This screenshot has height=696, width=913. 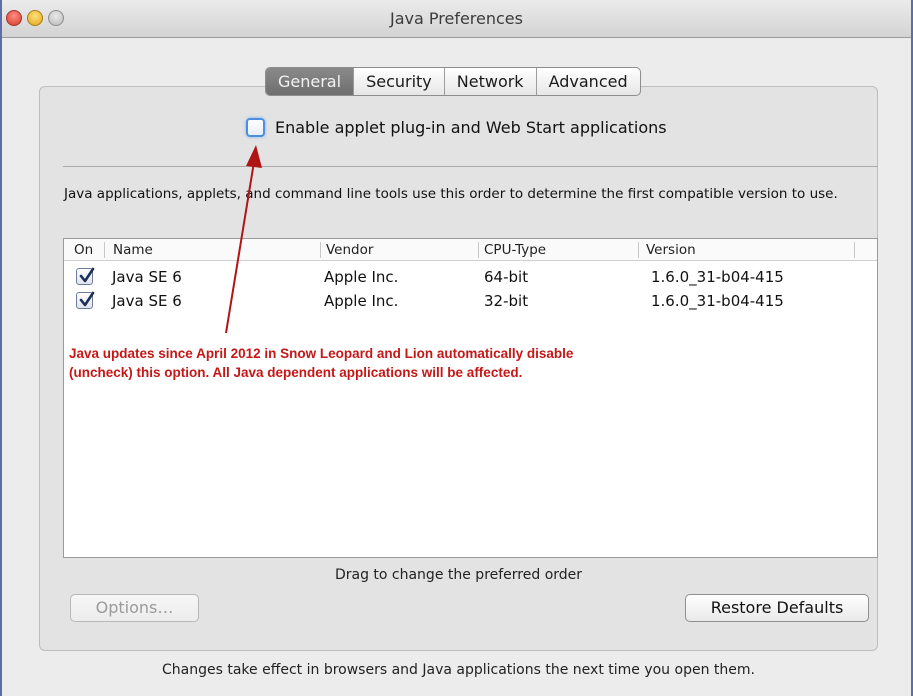 I want to click on divider, so click(x=470, y=166).